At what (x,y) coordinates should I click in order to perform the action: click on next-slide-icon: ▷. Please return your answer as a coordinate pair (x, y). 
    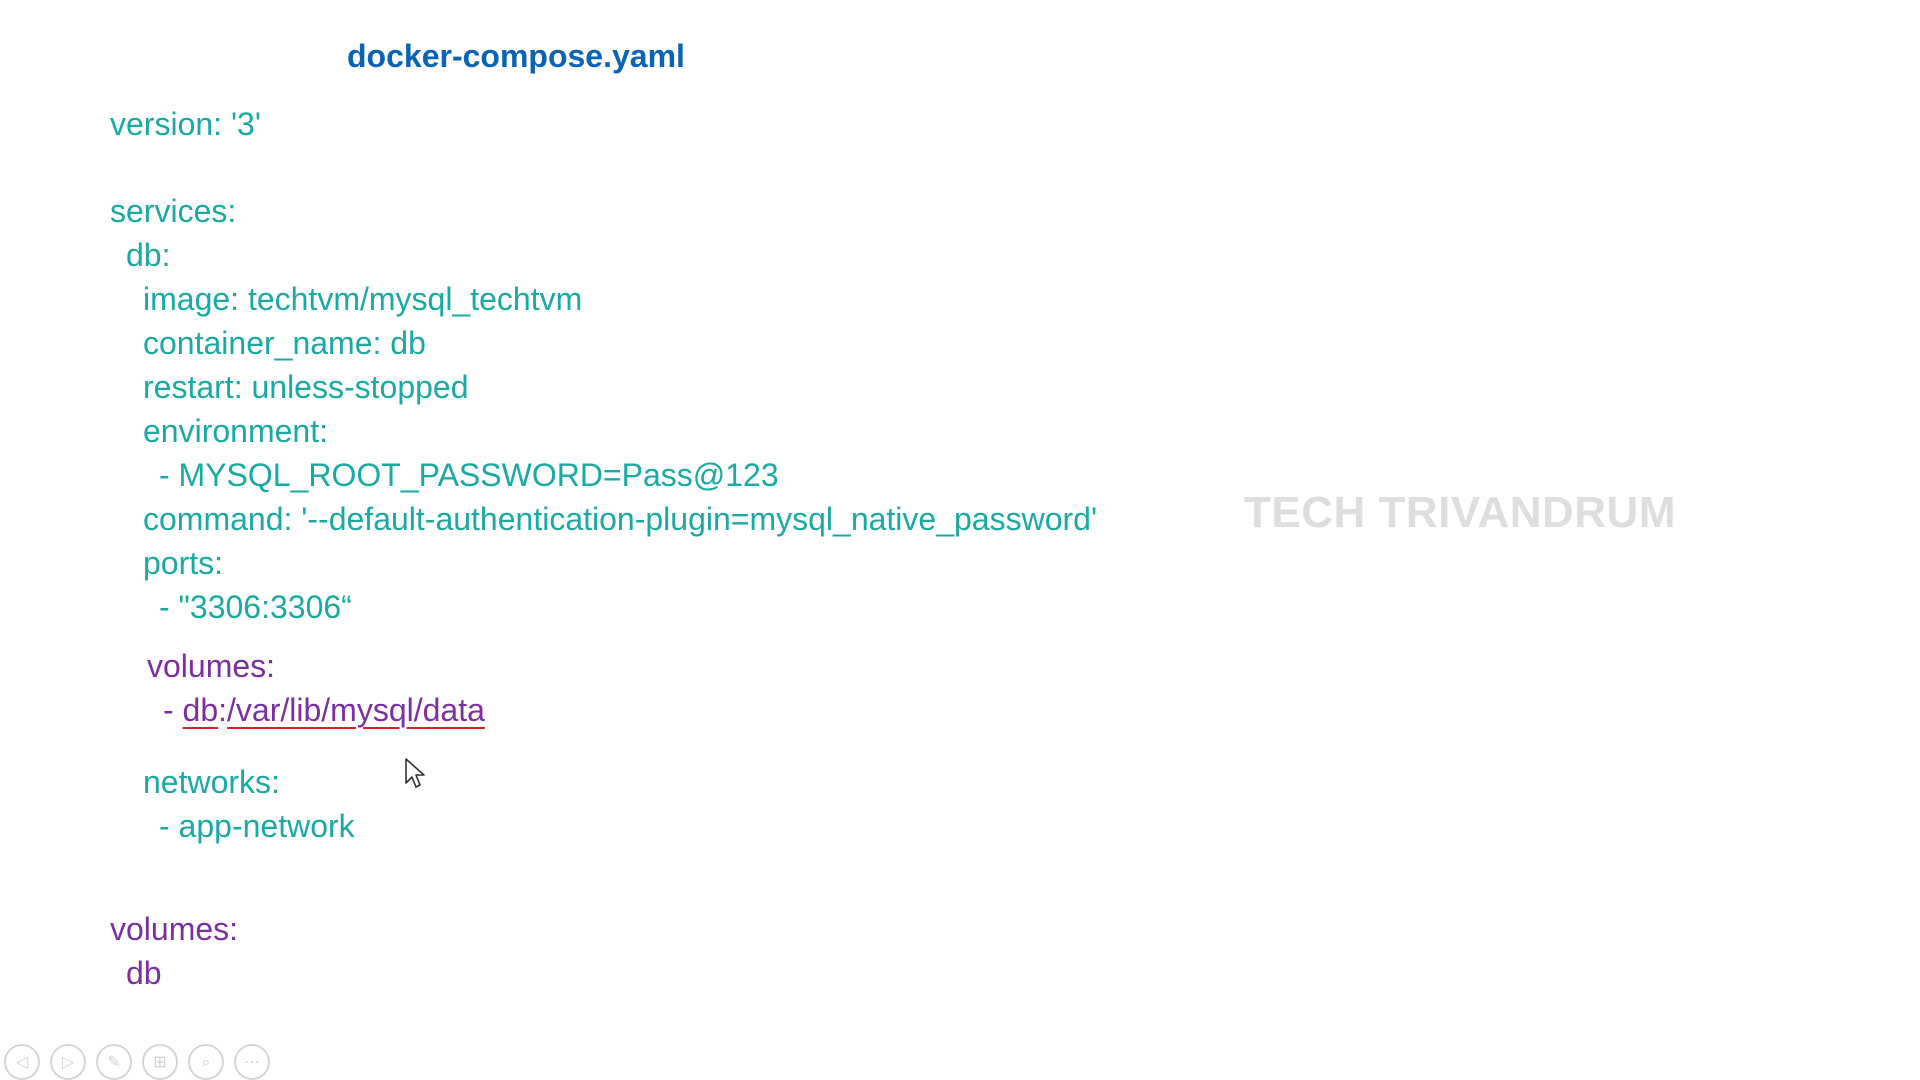
    Looking at the image, I should click on (68, 1062).